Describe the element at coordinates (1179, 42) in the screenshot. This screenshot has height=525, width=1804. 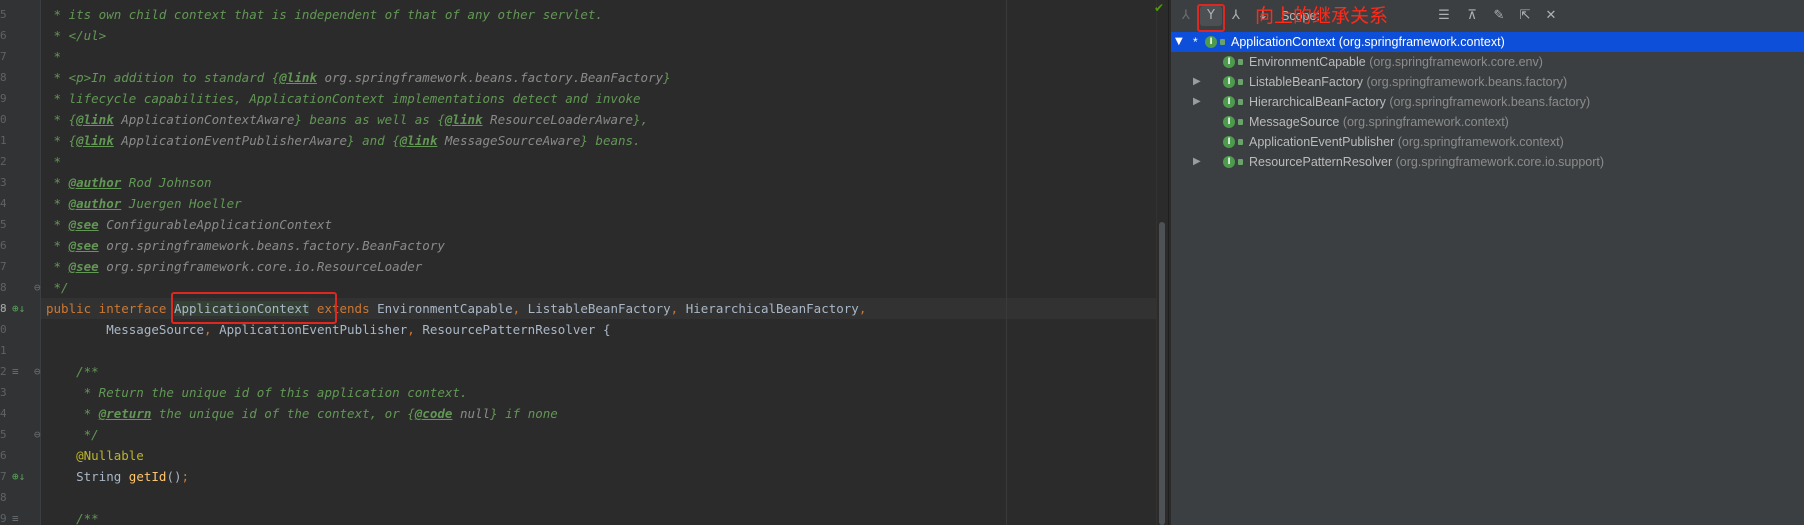
I see `expanded-arrow-icon: ▼` at that location.